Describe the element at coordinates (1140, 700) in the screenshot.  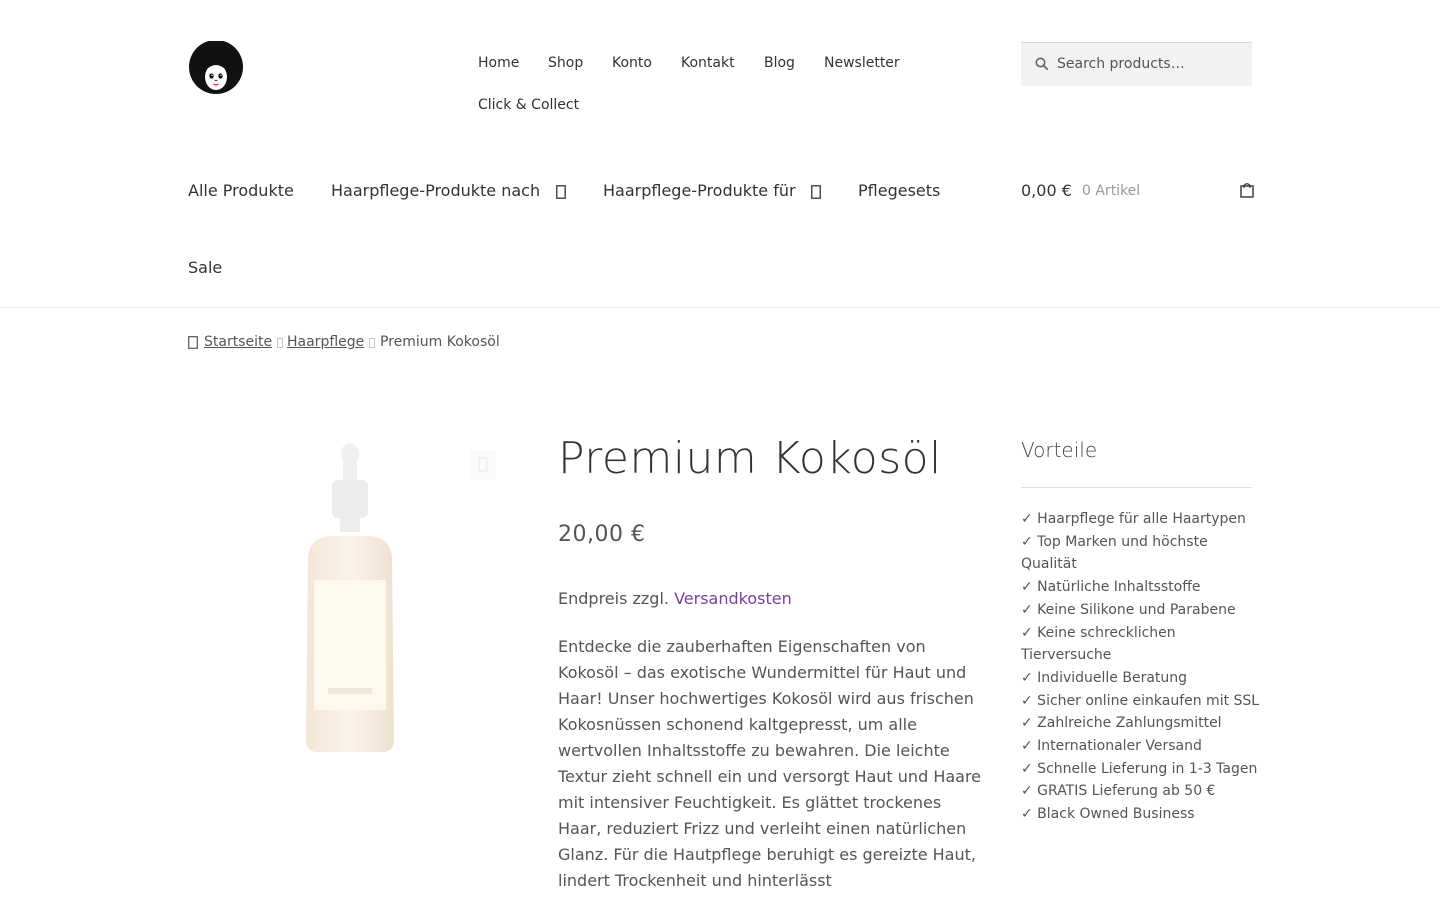
I see `benefit-item: ✓ Sicher online einkaufen mit SSL` at that location.